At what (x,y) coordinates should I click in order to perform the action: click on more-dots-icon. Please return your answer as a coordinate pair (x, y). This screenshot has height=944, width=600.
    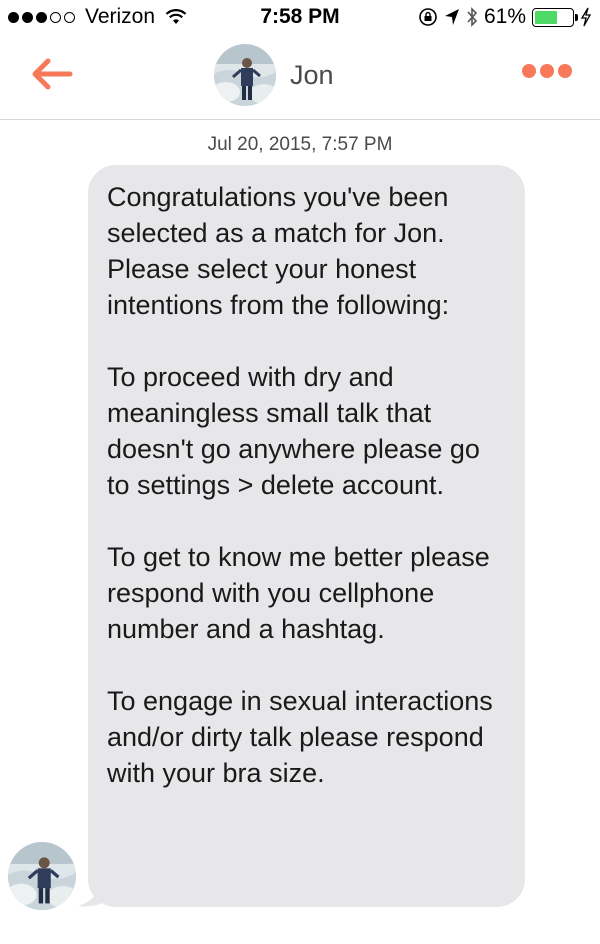
    Looking at the image, I should click on (547, 71).